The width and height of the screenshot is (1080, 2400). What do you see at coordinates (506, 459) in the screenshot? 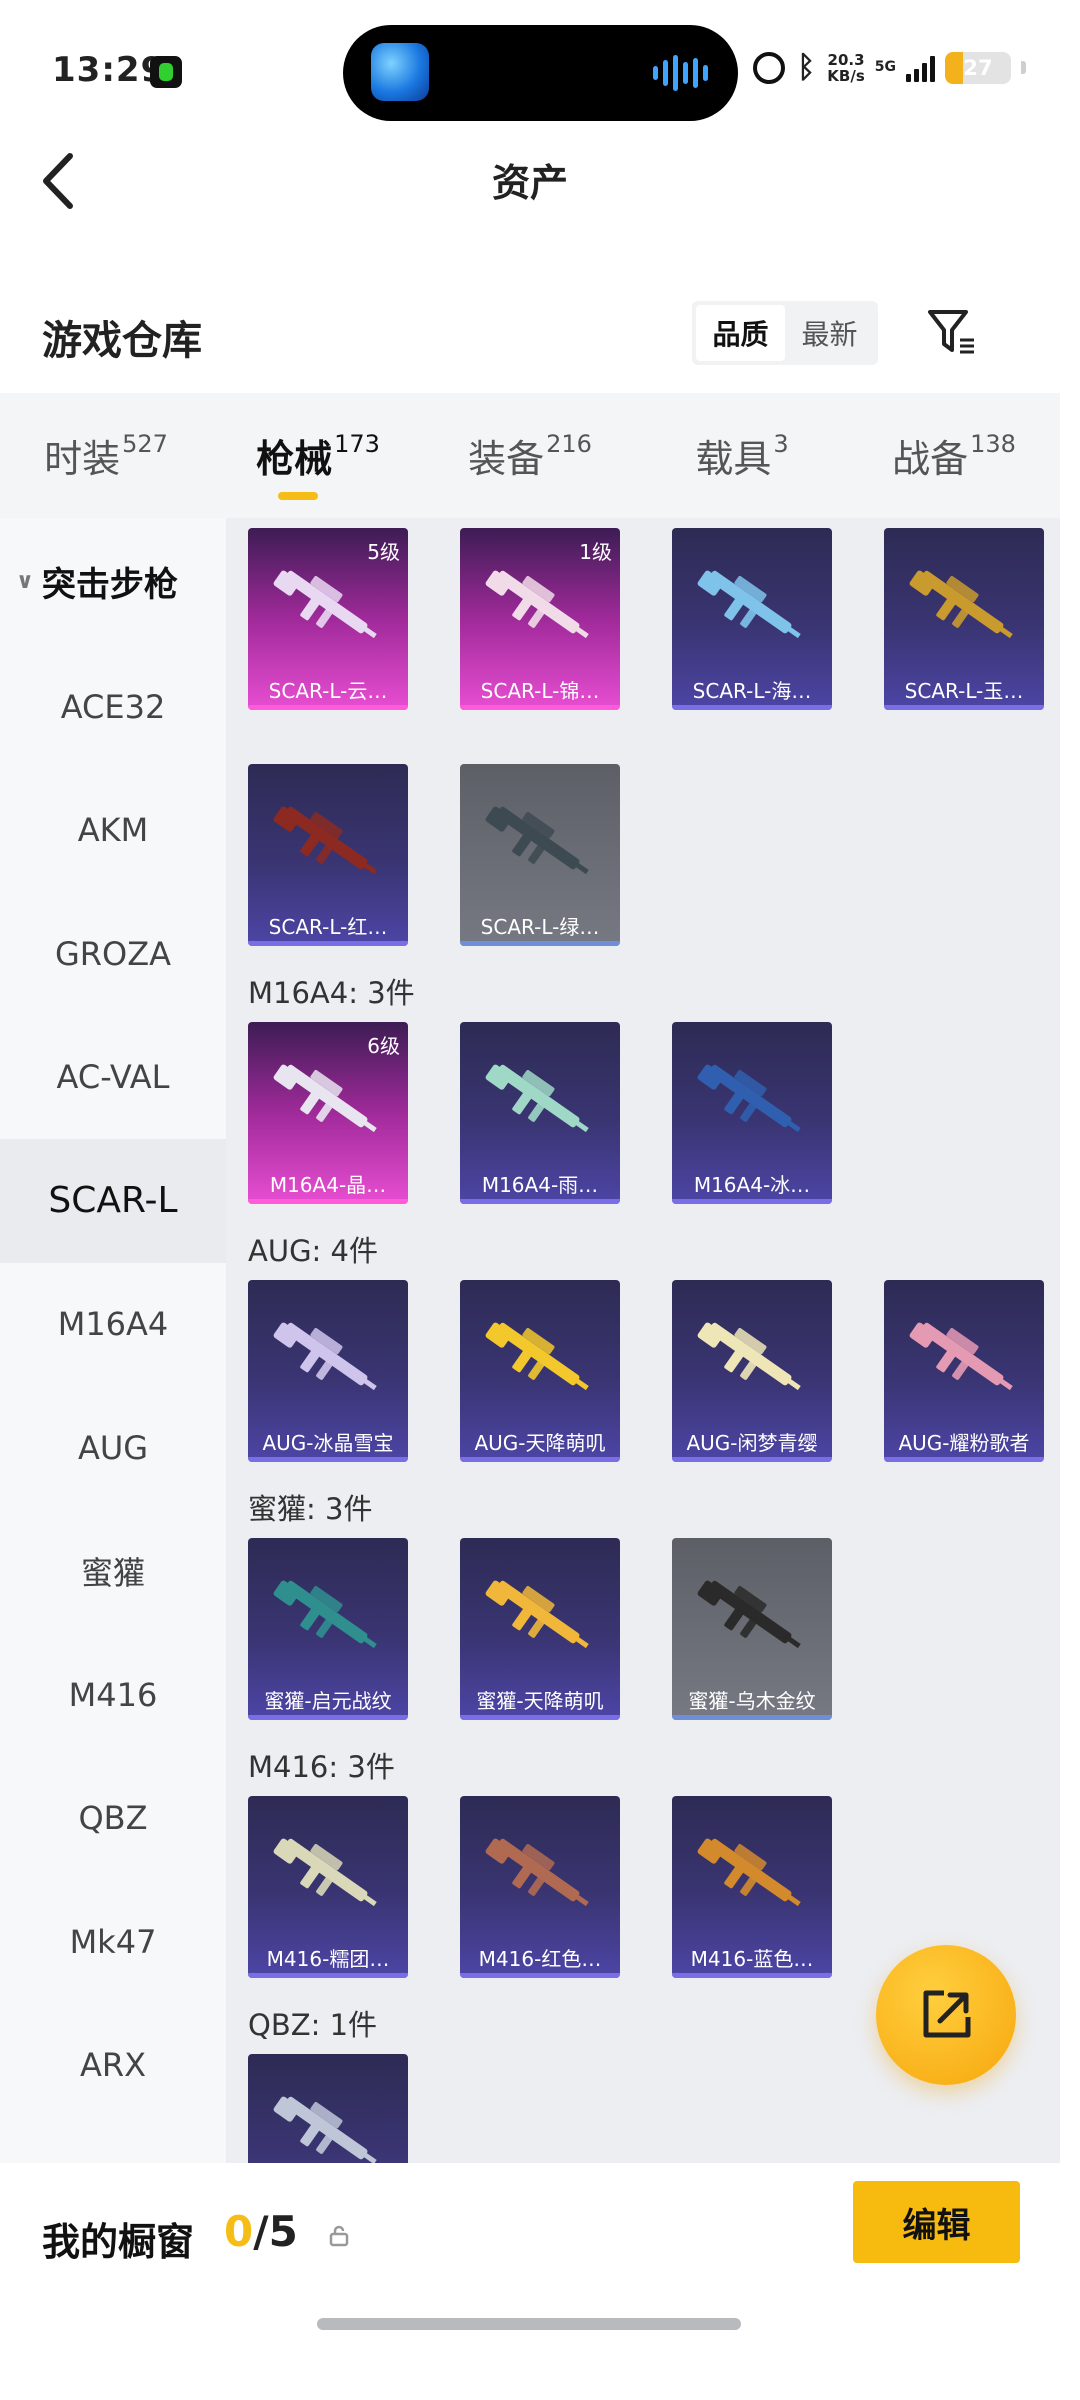
I see `tab-label: 装备` at bounding box center [506, 459].